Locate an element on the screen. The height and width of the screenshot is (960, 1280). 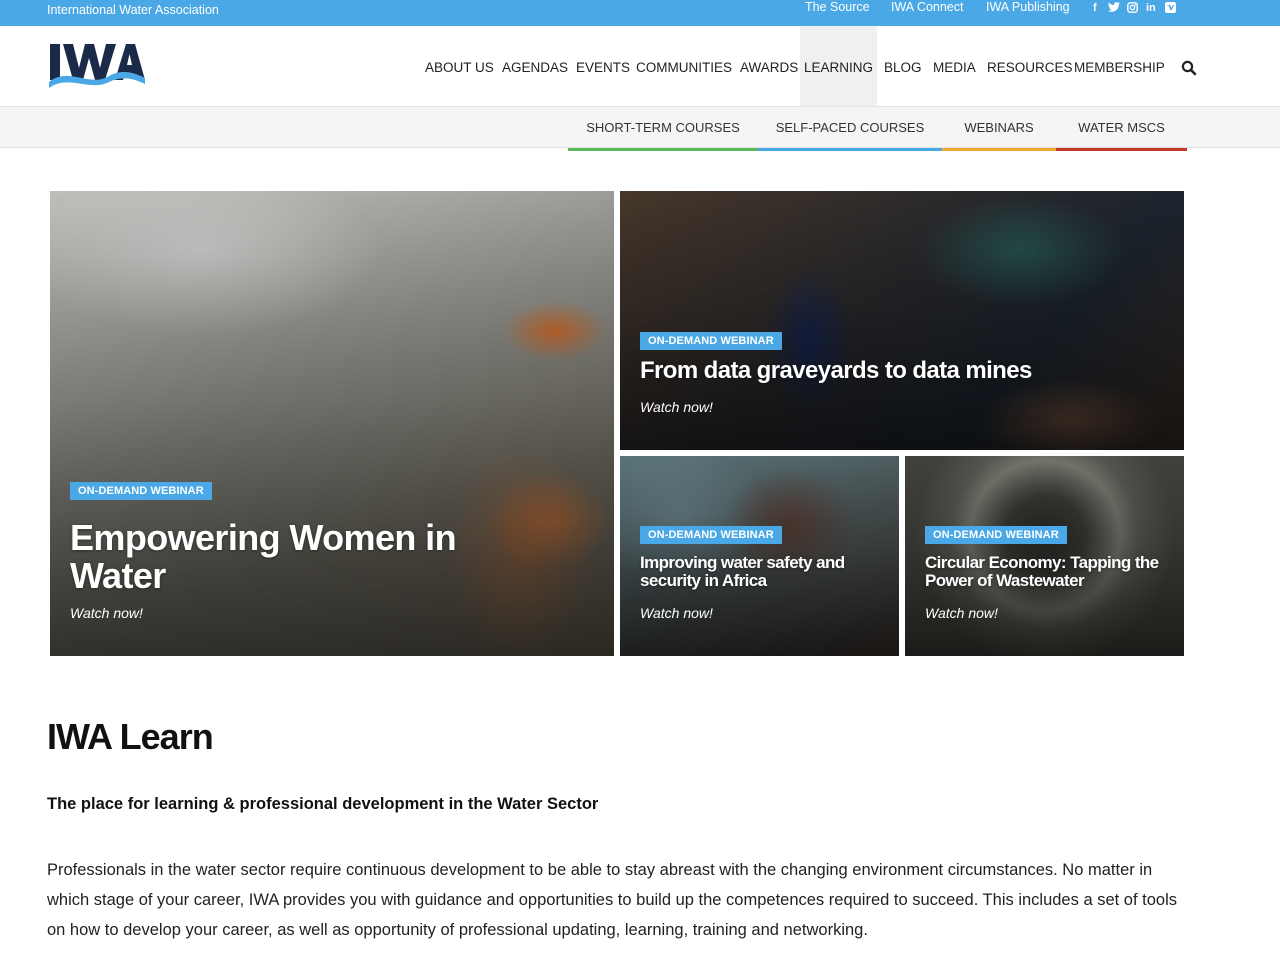
org-name: International Water Association is located at coordinates (133, 10).